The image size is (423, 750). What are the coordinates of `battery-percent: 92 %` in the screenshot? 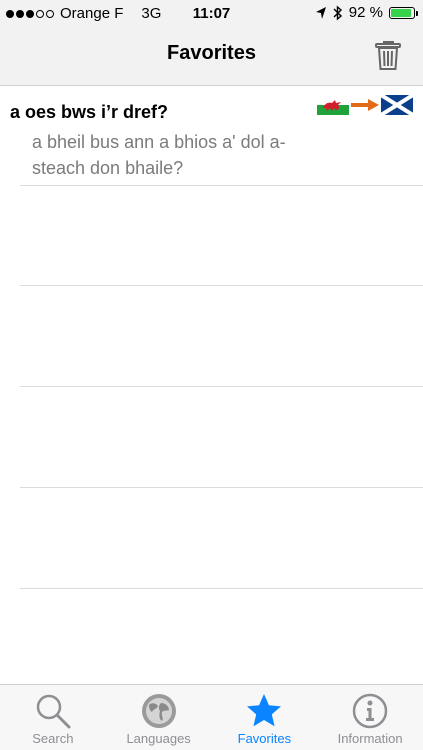 It's located at (365, 12).